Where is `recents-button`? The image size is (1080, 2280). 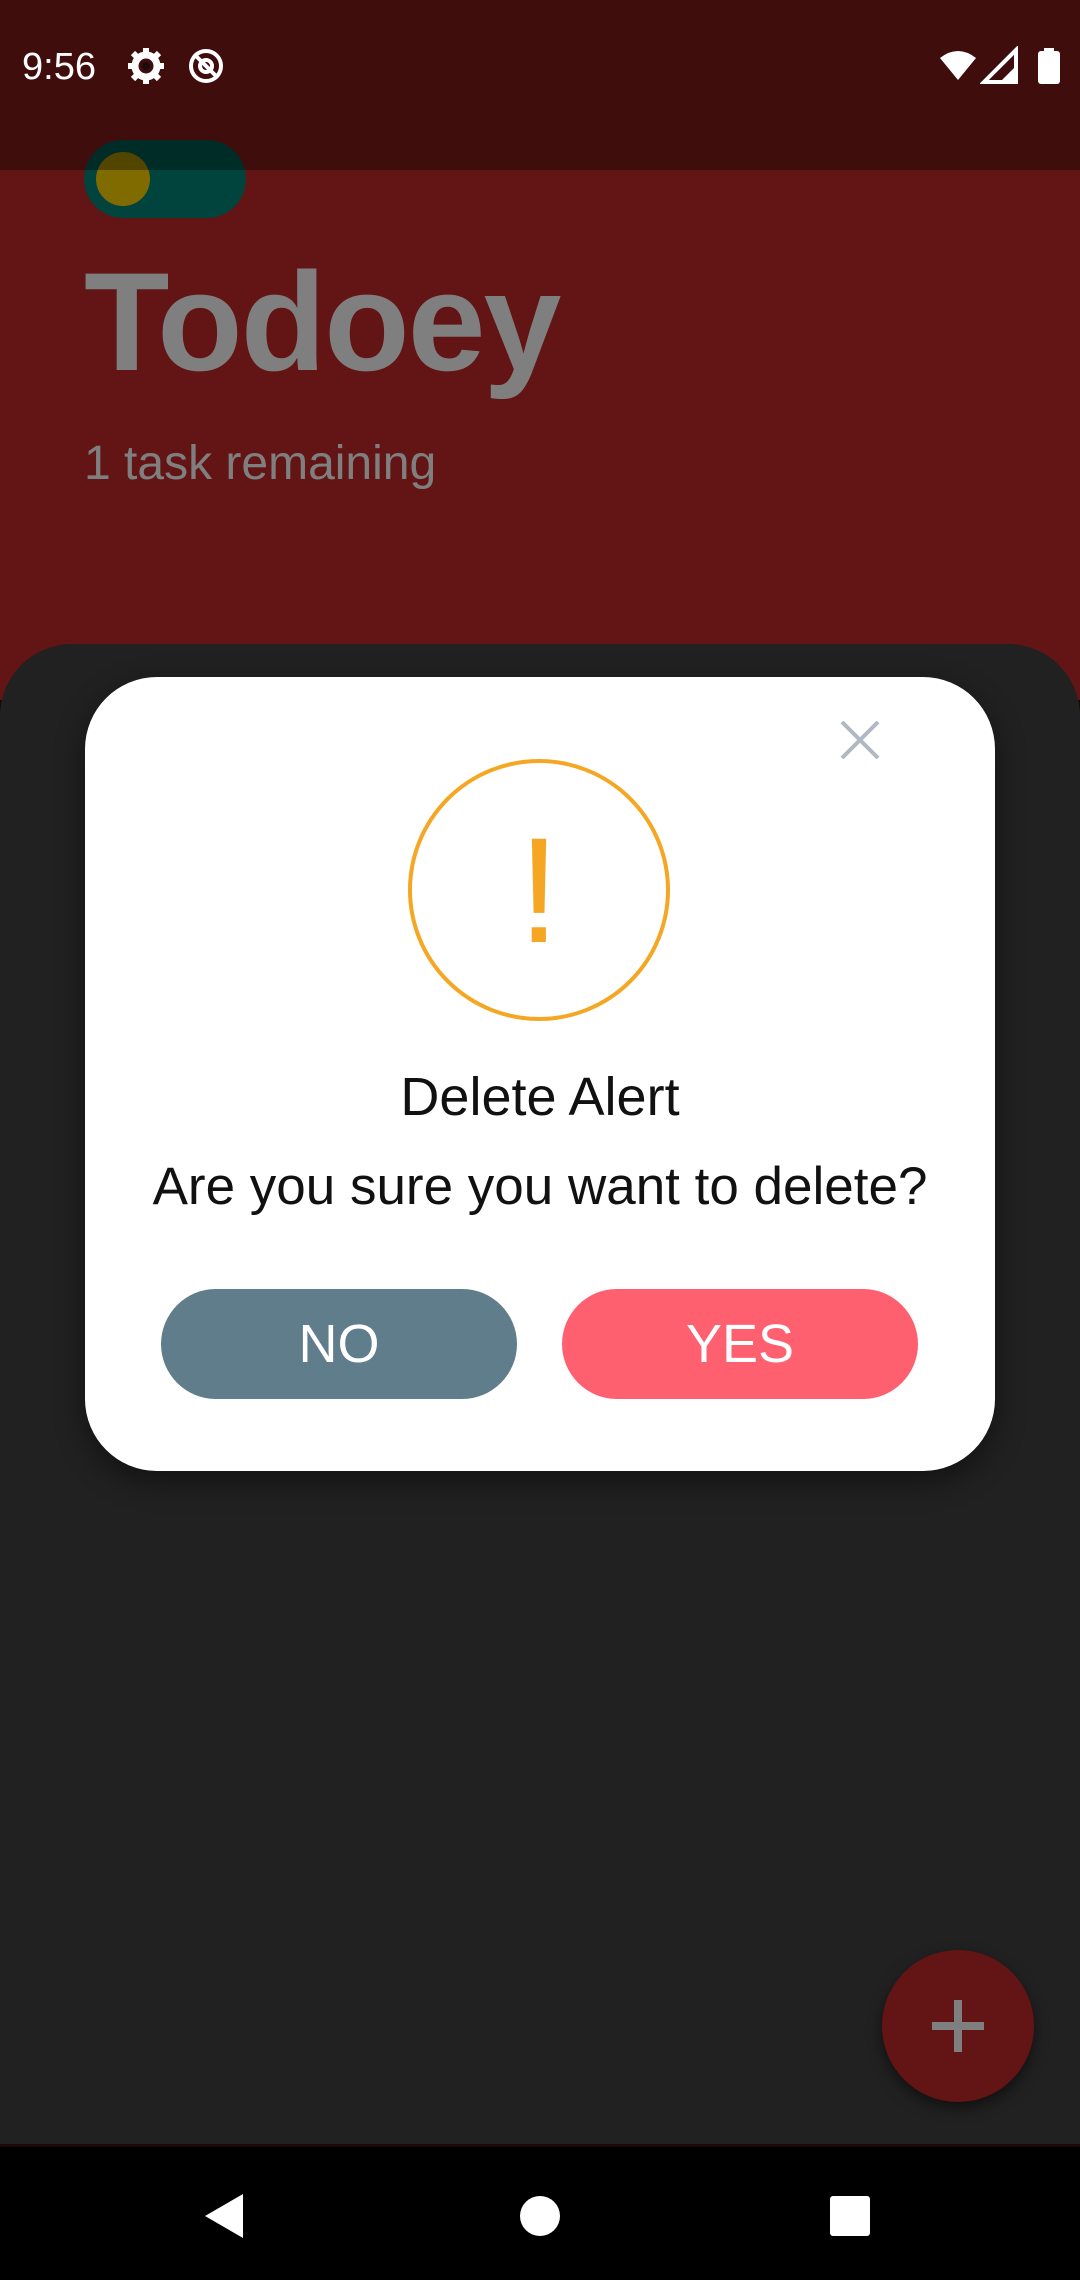
recents-button is located at coordinates (850, 2216).